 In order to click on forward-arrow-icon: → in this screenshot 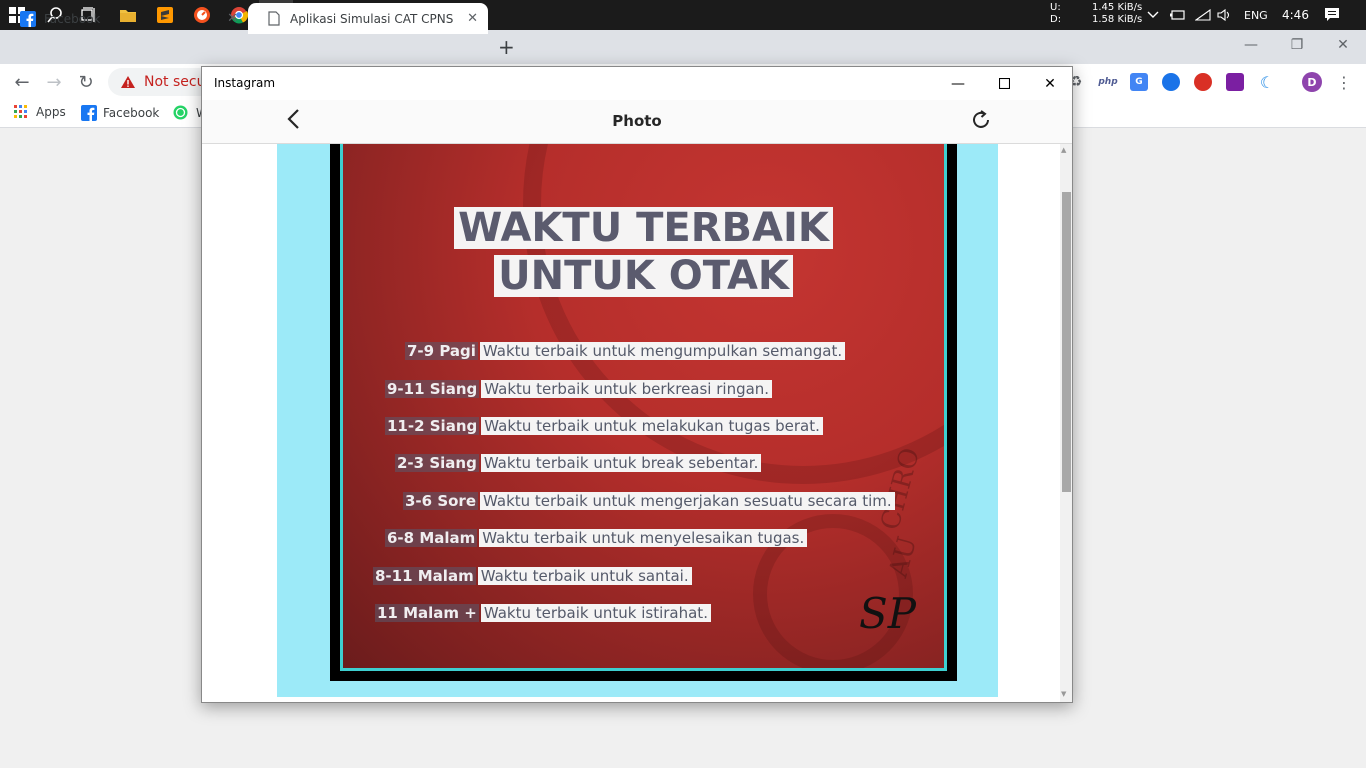, I will do `click(54, 82)`.